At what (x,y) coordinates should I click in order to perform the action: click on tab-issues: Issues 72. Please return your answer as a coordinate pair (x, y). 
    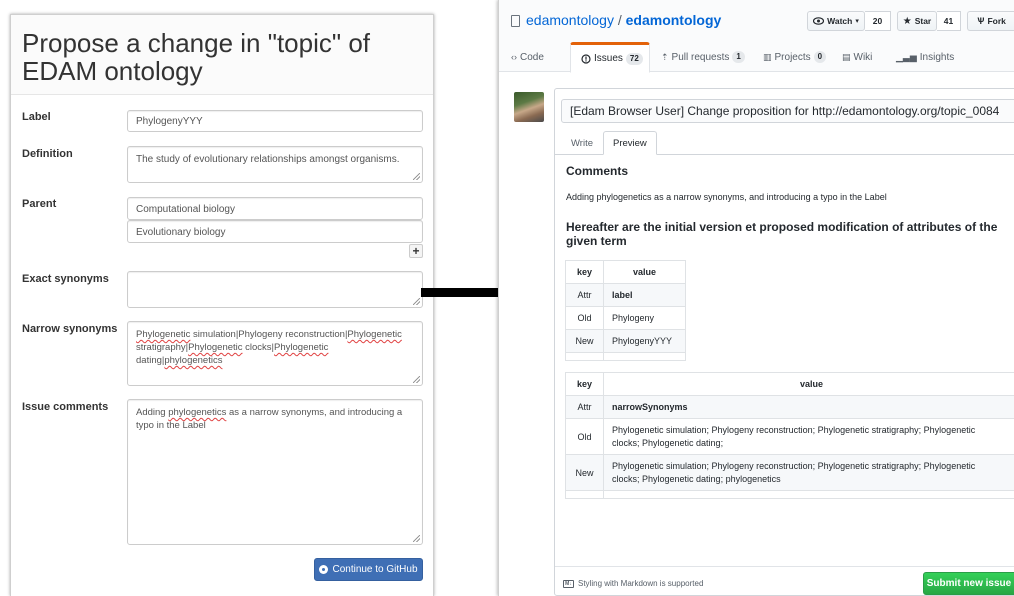
    Looking at the image, I should click on (610, 57).